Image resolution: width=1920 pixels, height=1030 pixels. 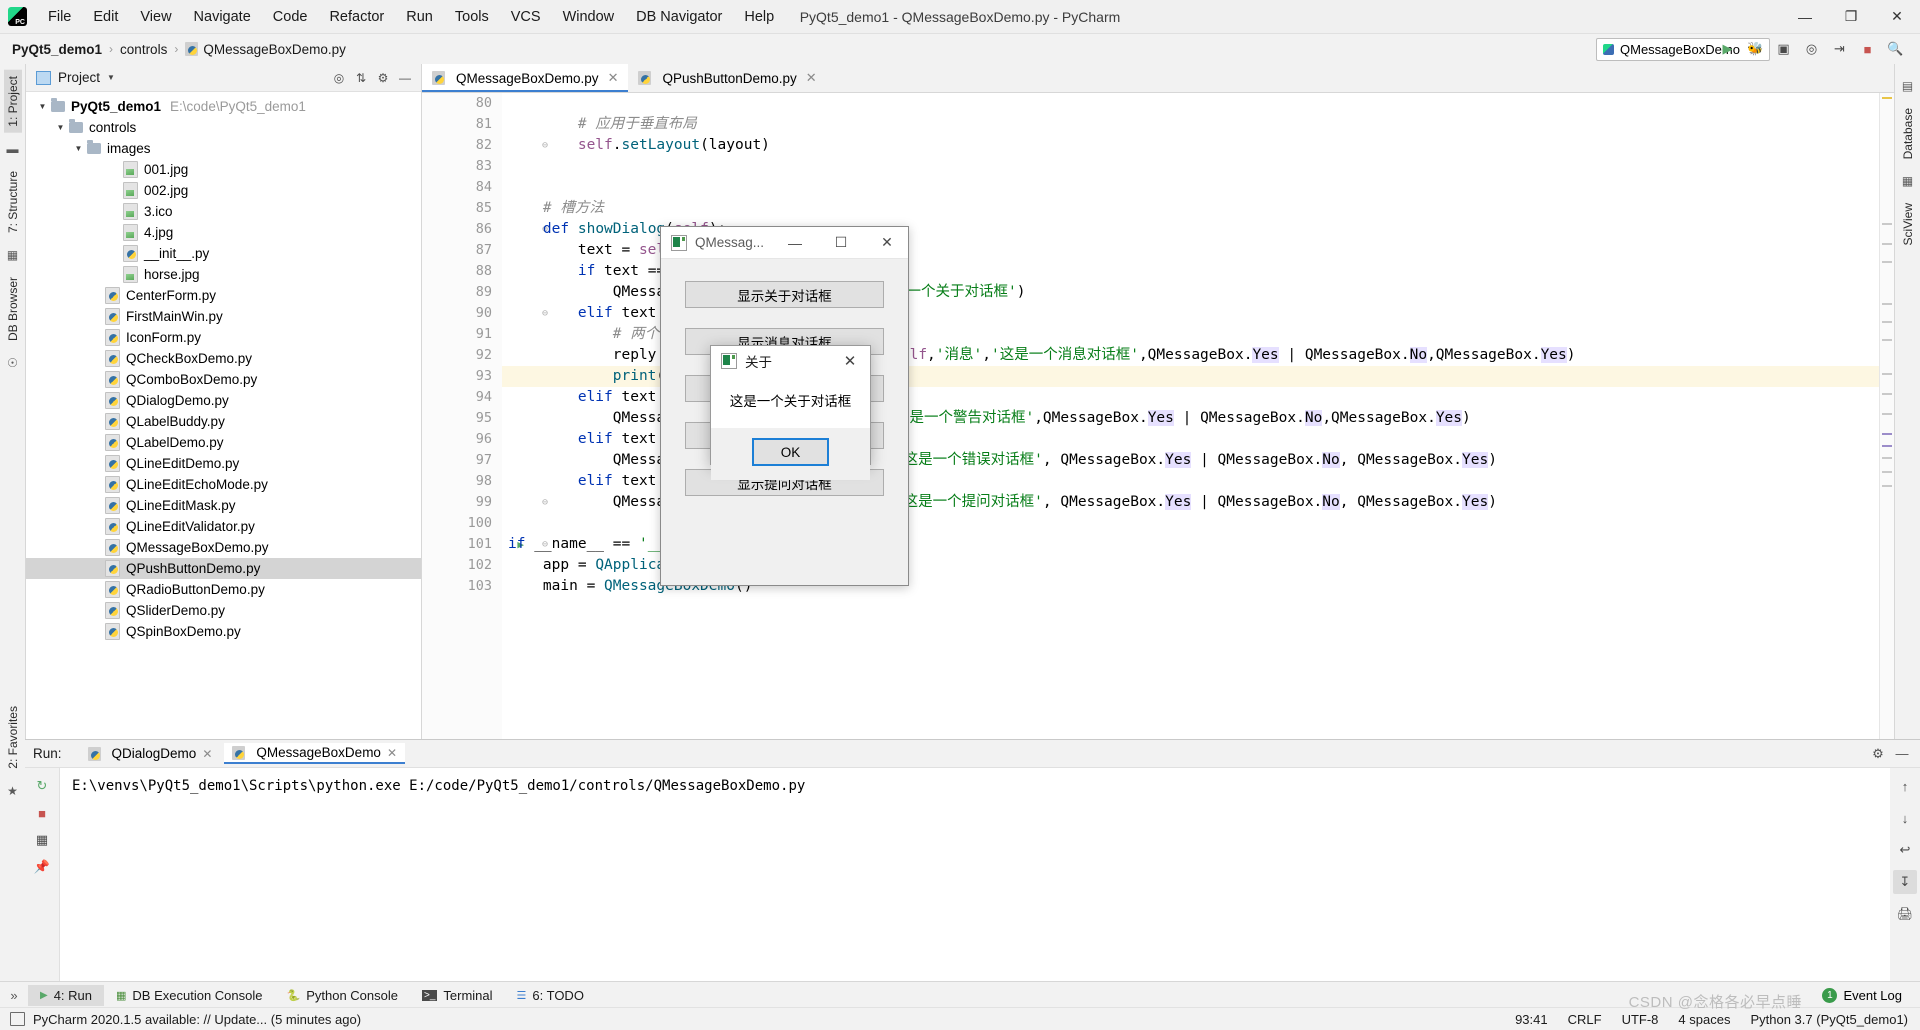 I want to click on tree-item: QLineEditEchoMode.py, so click(x=223, y=484).